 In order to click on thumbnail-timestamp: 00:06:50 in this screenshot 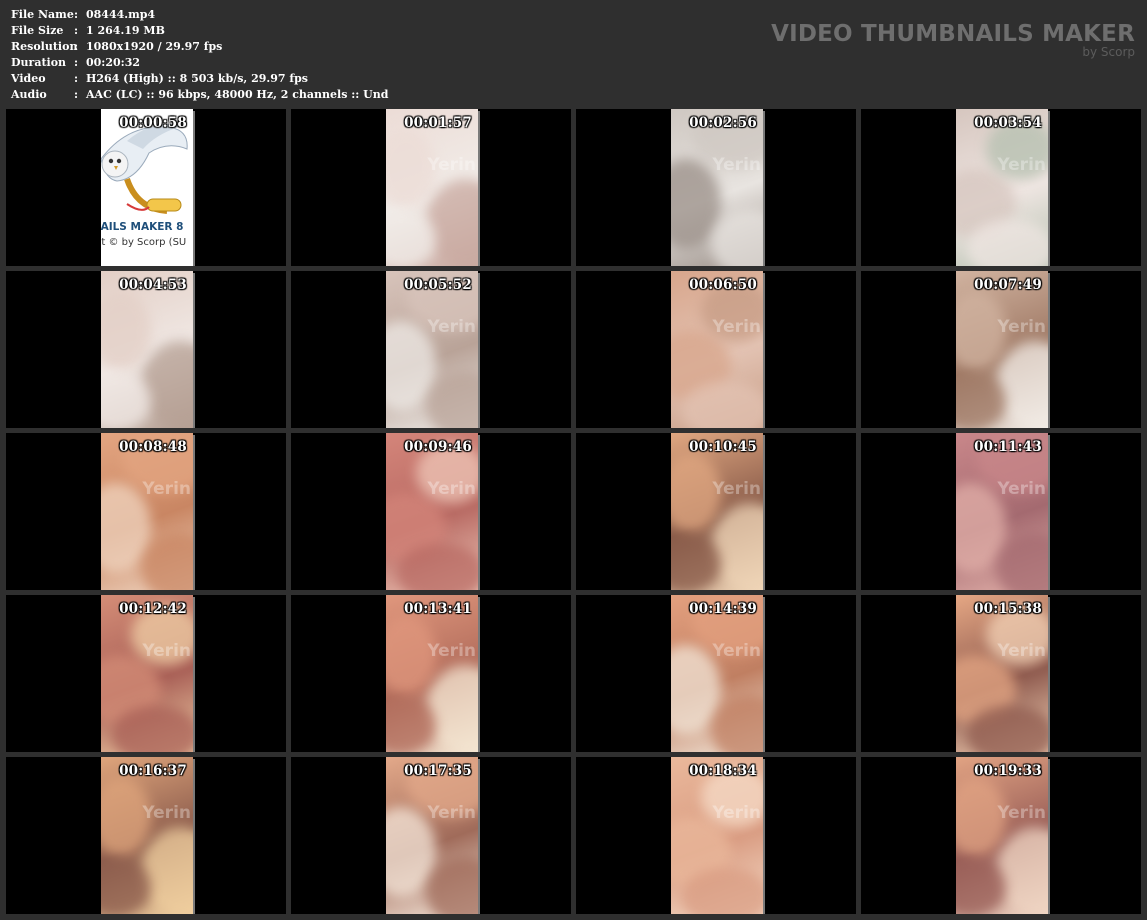, I will do `click(723, 285)`.